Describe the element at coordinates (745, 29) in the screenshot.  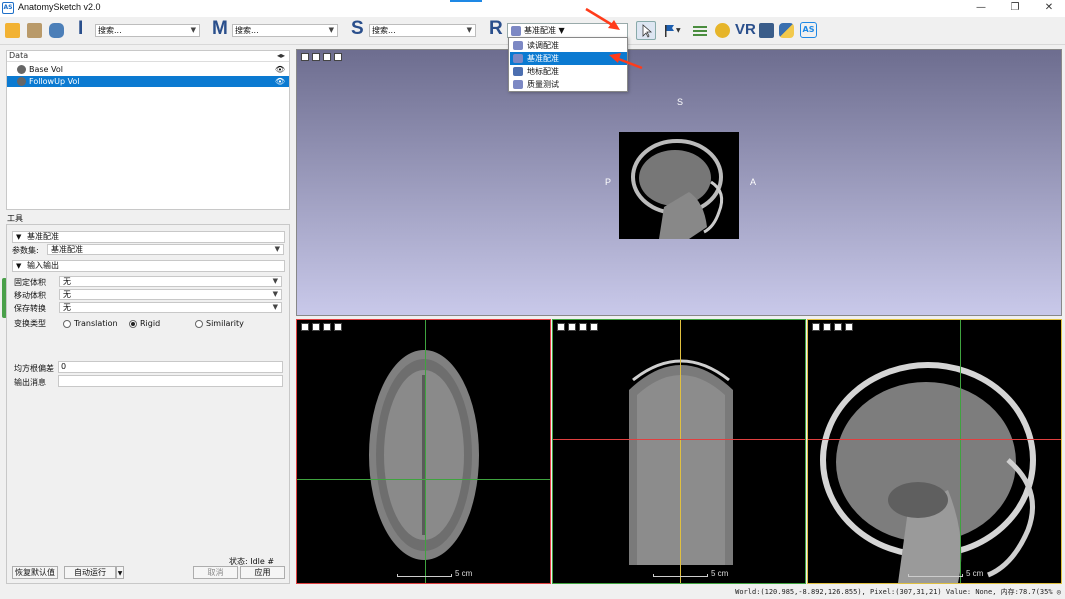
I see `vr-icon: VR` at that location.